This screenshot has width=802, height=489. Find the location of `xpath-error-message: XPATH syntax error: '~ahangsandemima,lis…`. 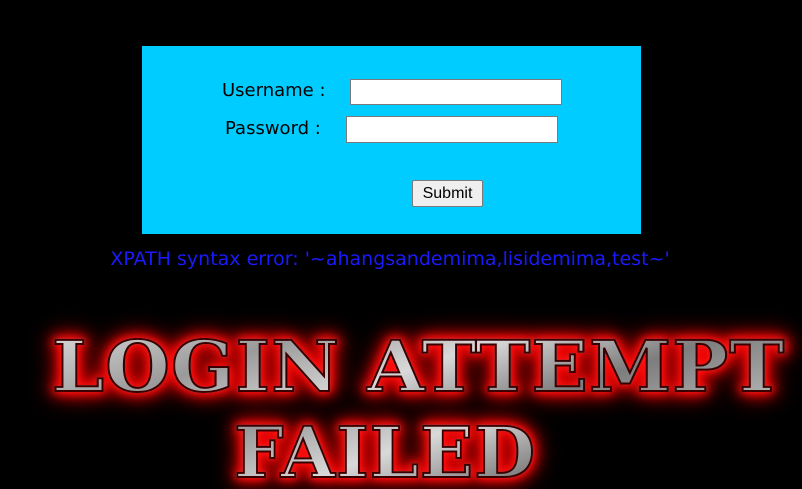

xpath-error-message: XPATH syntax error: '~ahangsandemima,lis… is located at coordinates (390, 259).